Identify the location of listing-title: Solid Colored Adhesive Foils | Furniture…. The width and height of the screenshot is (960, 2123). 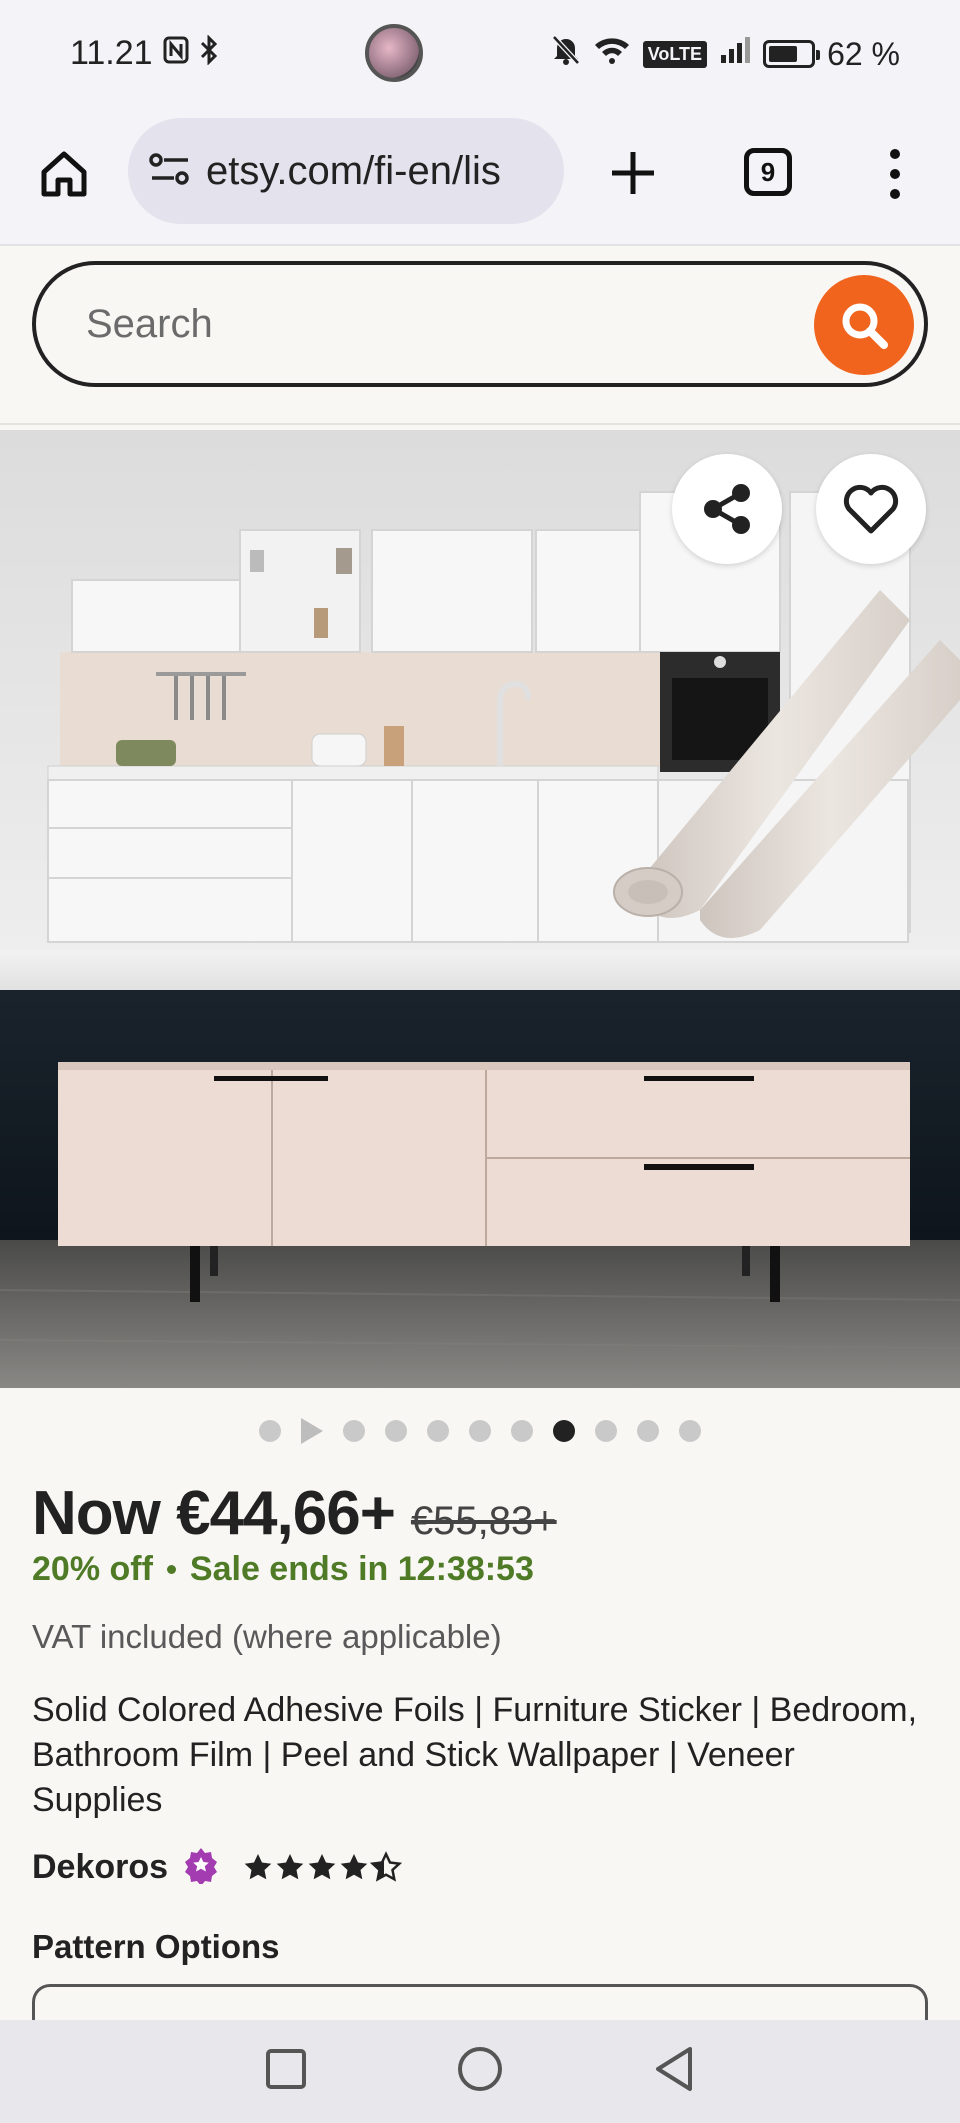
(475, 1755).